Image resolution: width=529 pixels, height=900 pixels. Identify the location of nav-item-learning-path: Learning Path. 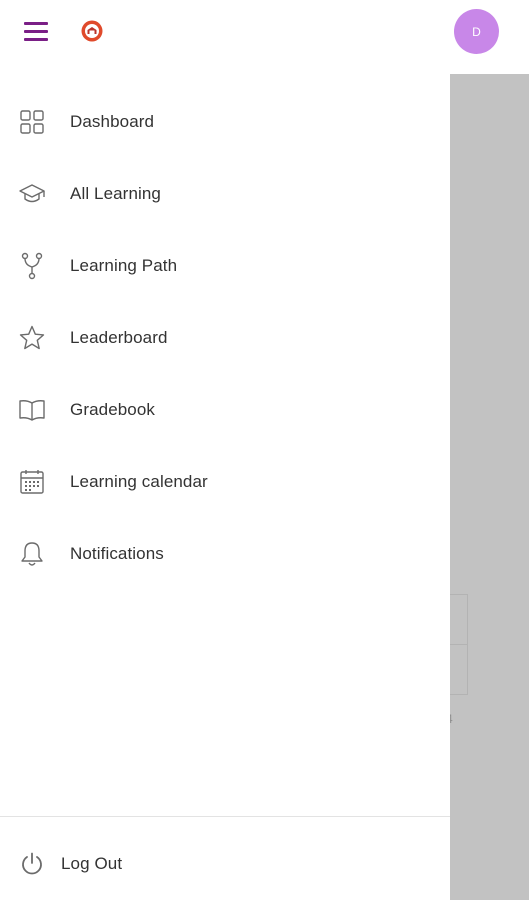
(225, 266).